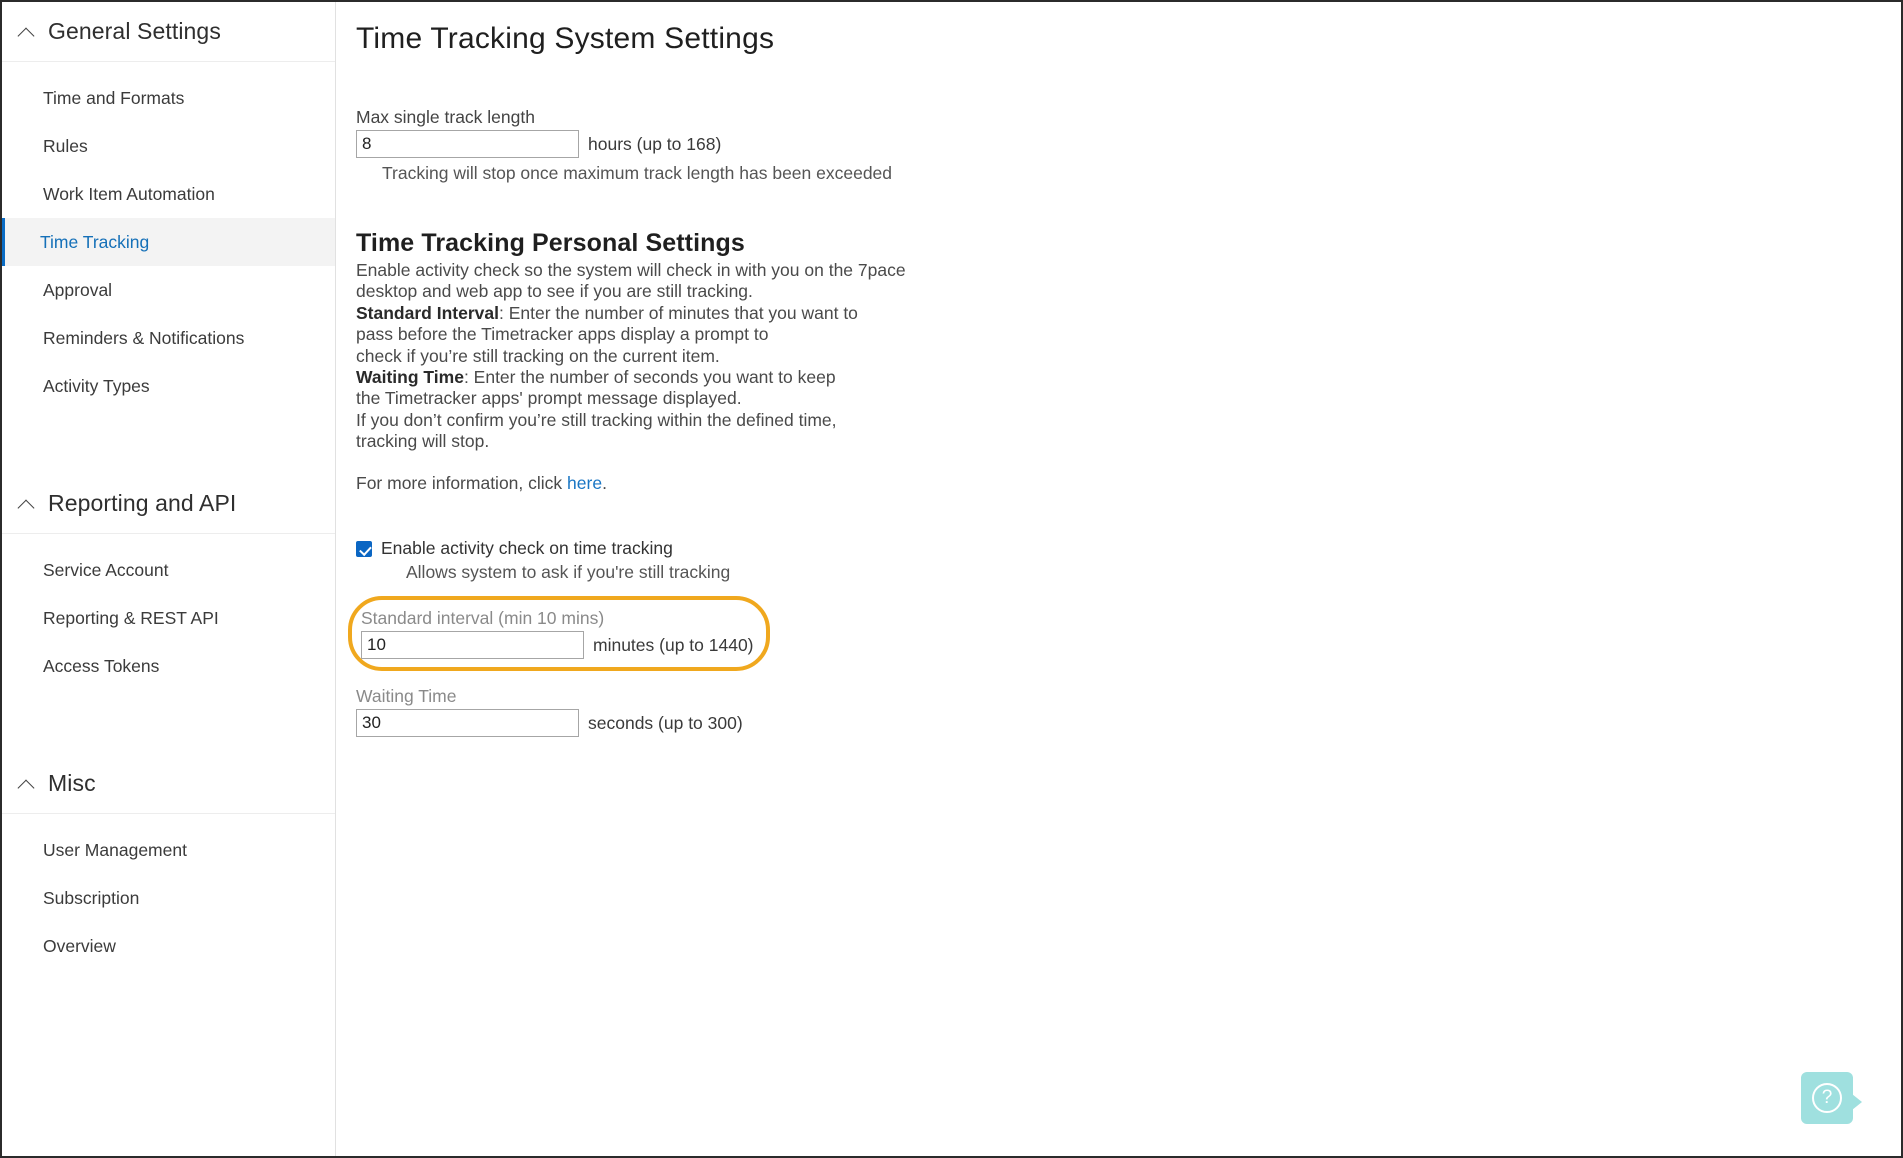 The height and width of the screenshot is (1158, 1903). I want to click on more-info-prefix: For more information, click, so click(462, 482).